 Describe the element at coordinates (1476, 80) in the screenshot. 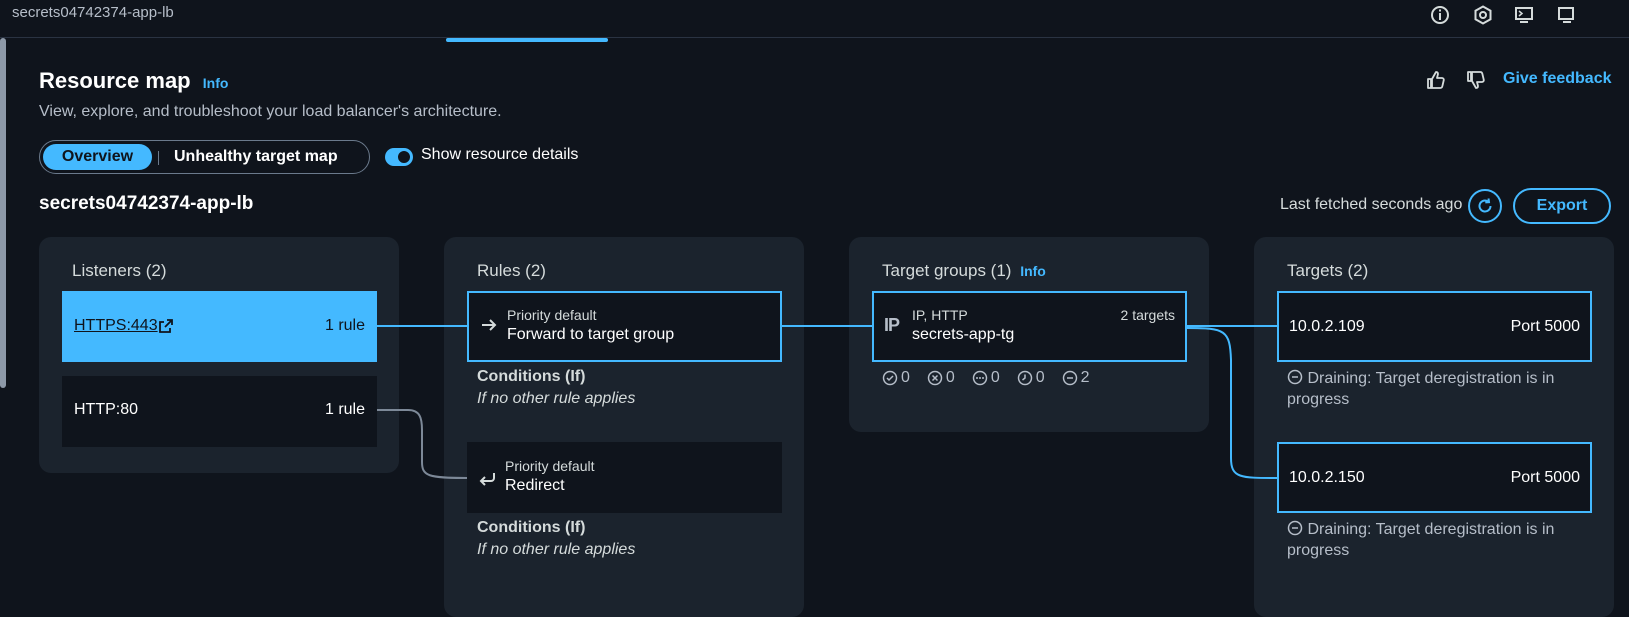

I see `thumbs-down-icon` at that location.